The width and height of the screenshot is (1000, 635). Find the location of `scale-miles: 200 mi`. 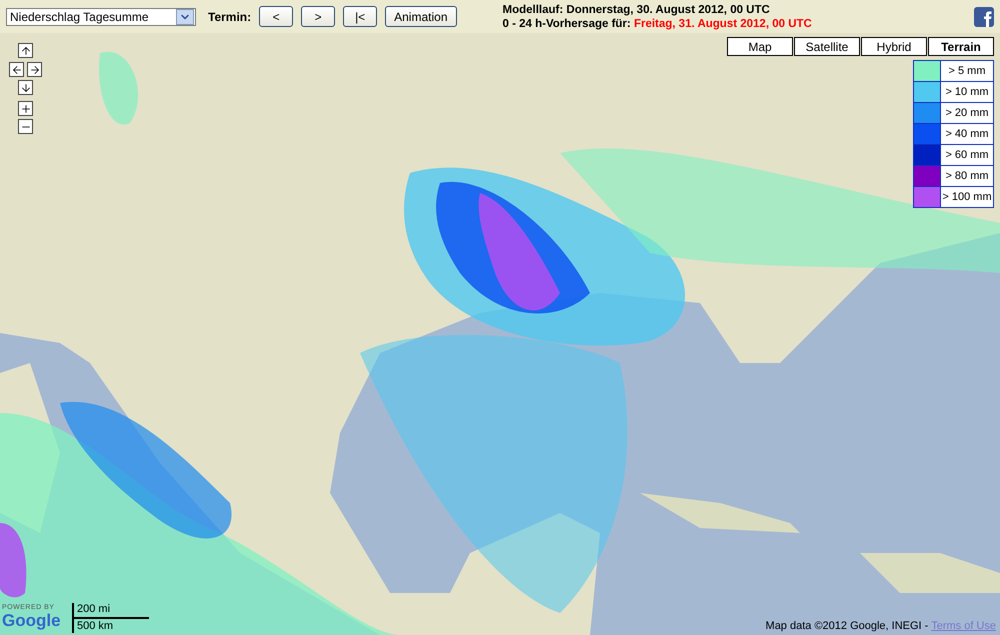

scale-miles: 200 mi is located at coordinates (94, 609).